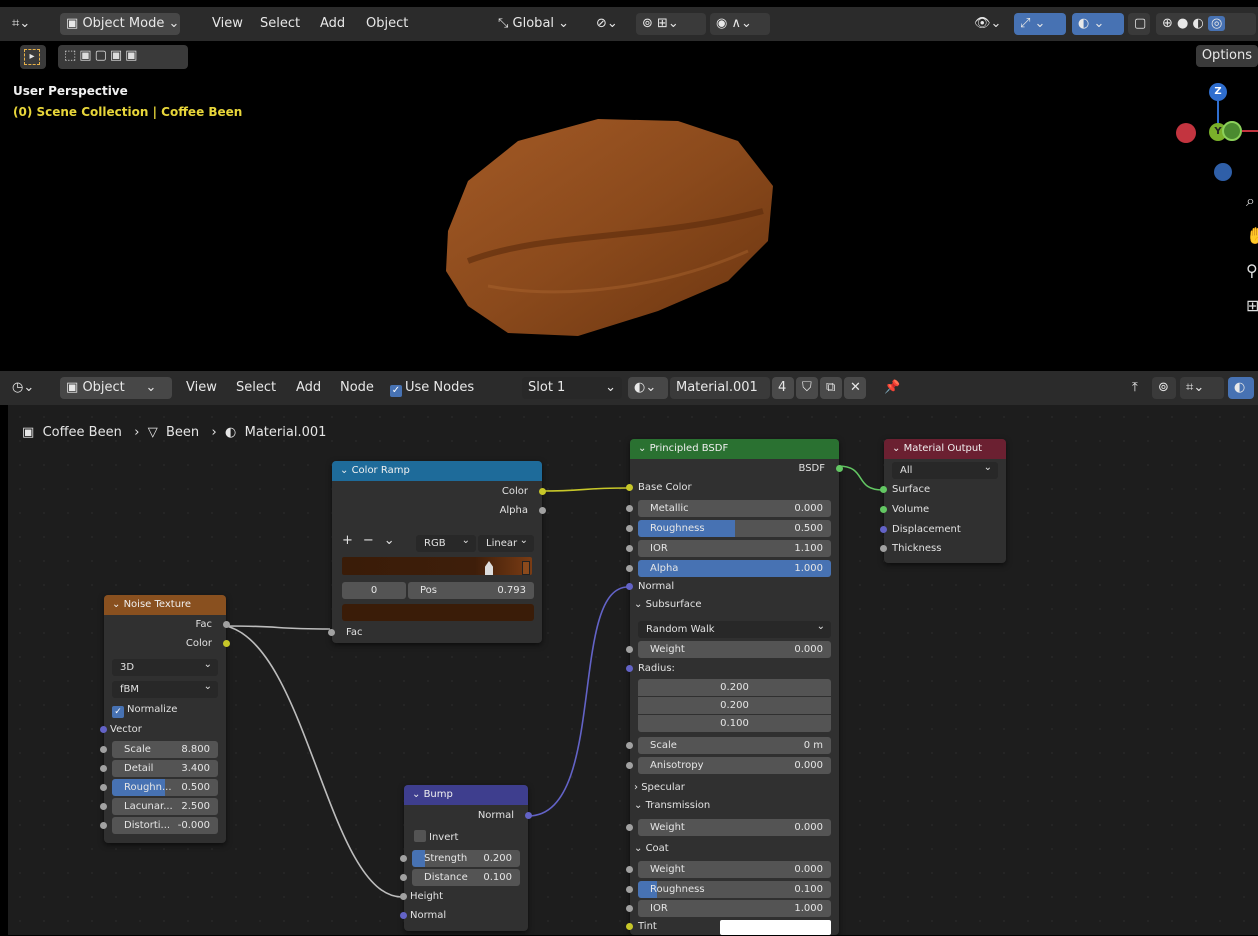  I want to click on roughness-field: Roughness 0.500, so click(734, 528).